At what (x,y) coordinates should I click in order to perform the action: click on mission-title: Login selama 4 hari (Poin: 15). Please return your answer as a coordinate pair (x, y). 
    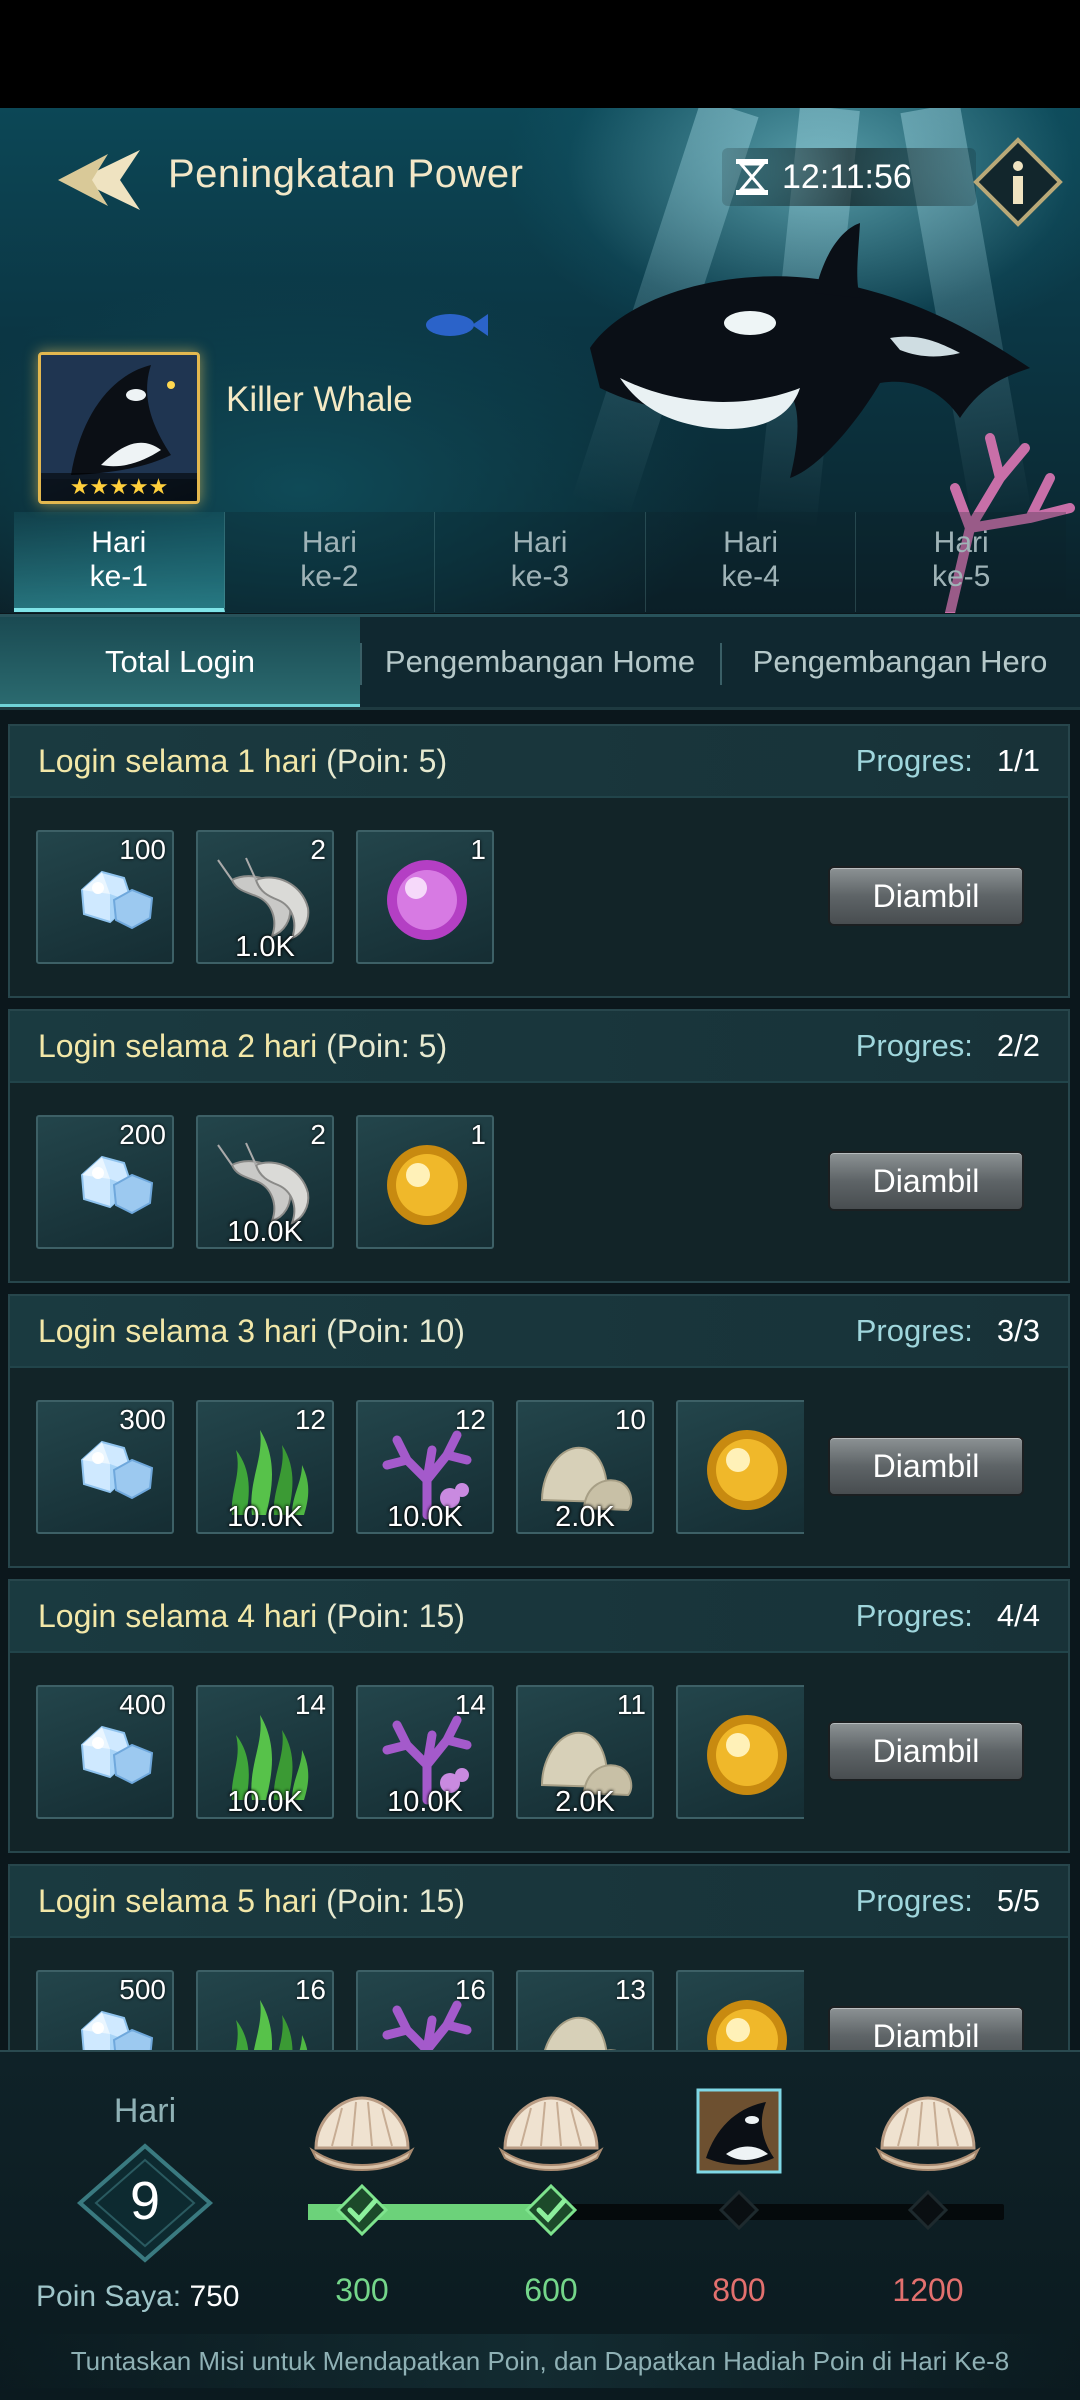
    Looking at the image, I should click on (251, 1616).